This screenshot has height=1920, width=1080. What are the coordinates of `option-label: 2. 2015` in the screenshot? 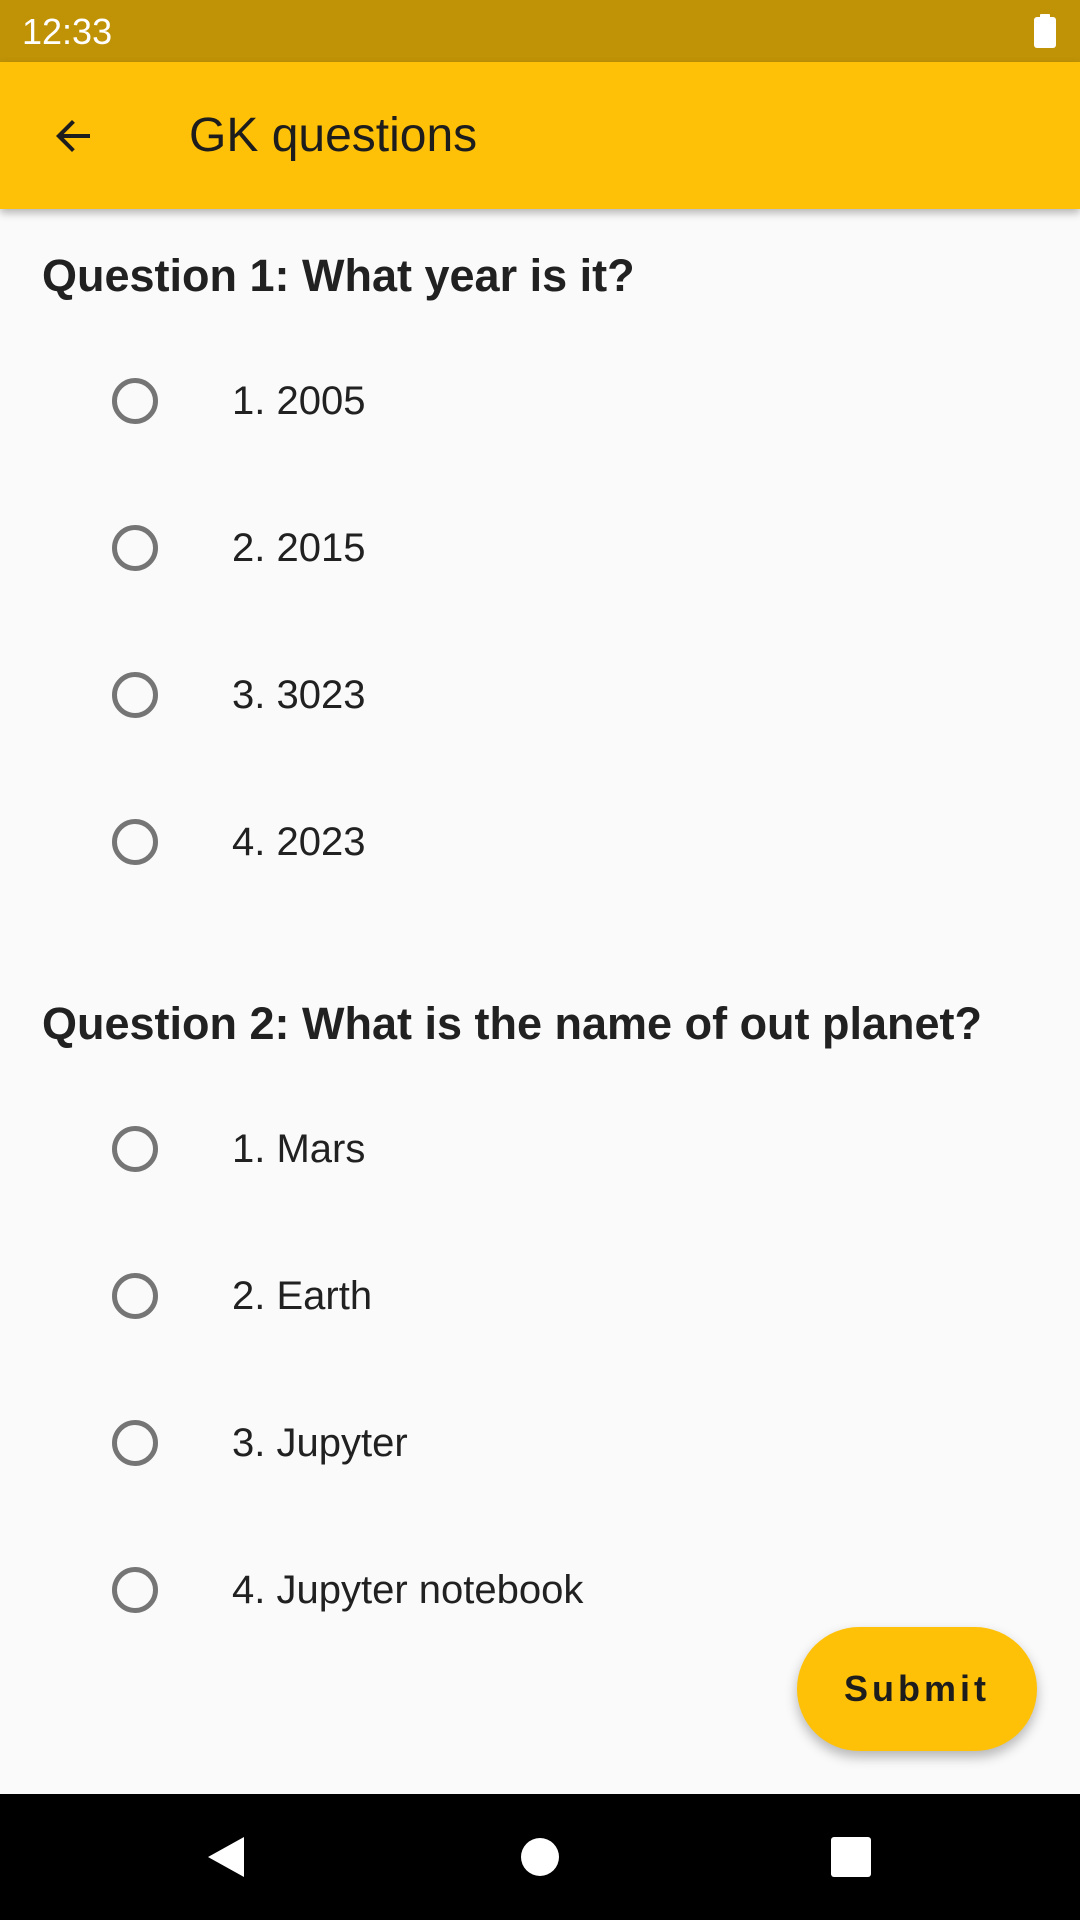 It's located at (299, 547).